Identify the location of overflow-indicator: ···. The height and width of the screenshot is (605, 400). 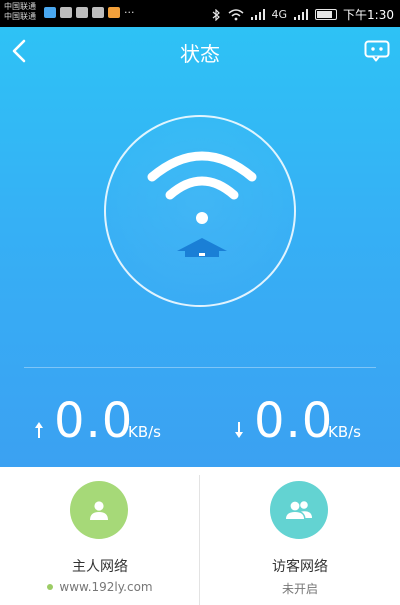
(129, 12).